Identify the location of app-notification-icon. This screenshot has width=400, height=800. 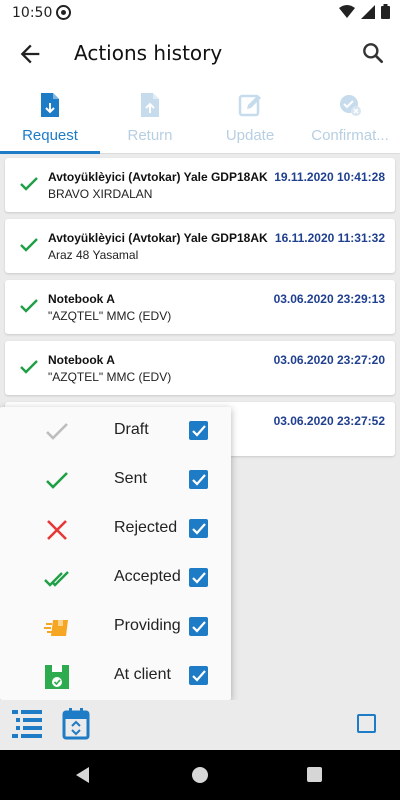
(63, 12).